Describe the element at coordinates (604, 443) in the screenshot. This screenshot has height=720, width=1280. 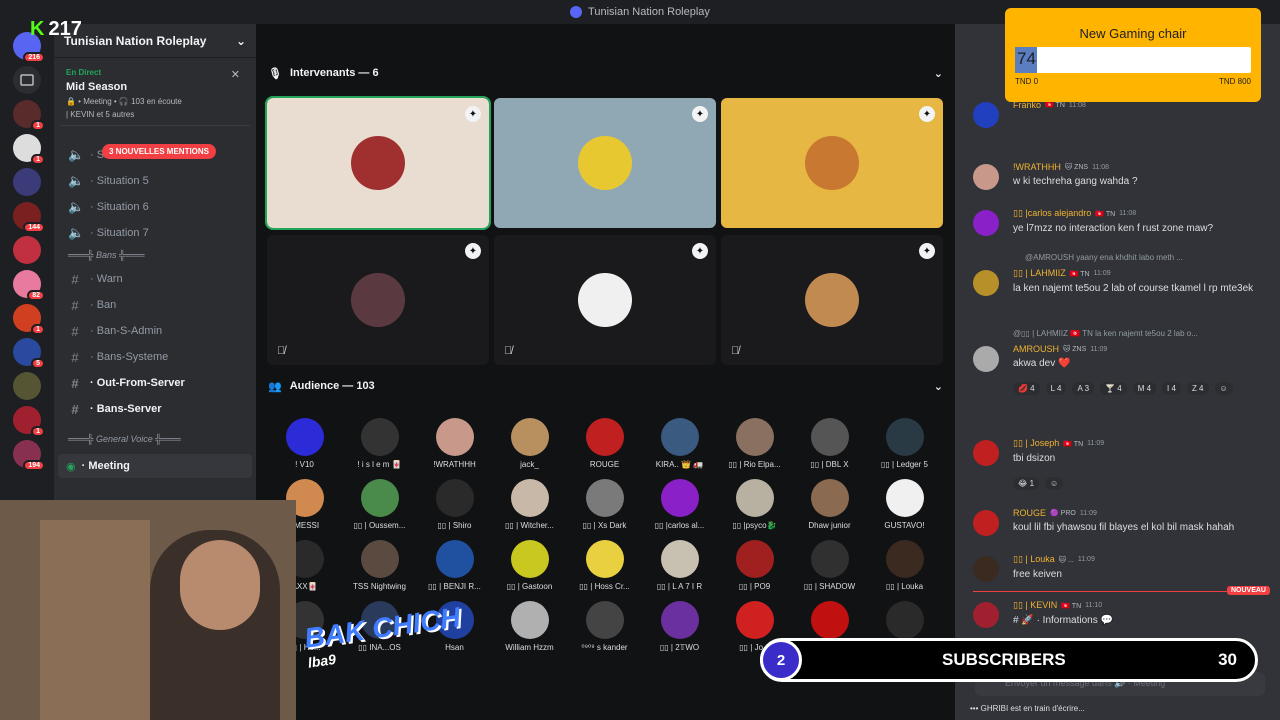
I see `audience-member: ROUGE` at that location.